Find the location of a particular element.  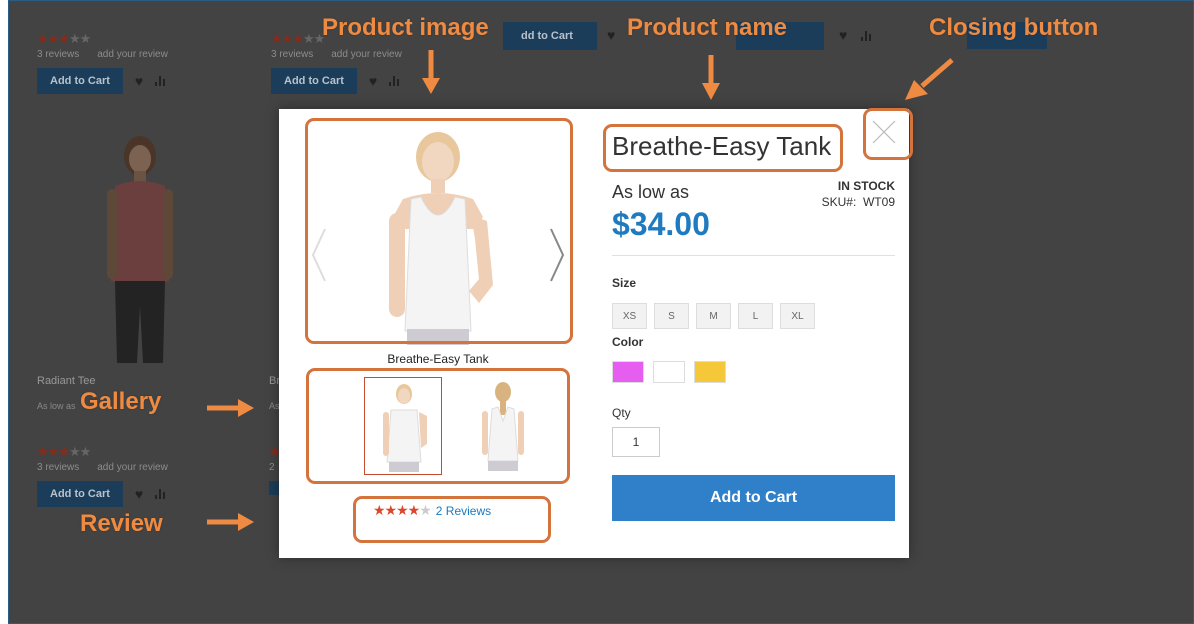

product-main-image is located at coordinates (438, 233).